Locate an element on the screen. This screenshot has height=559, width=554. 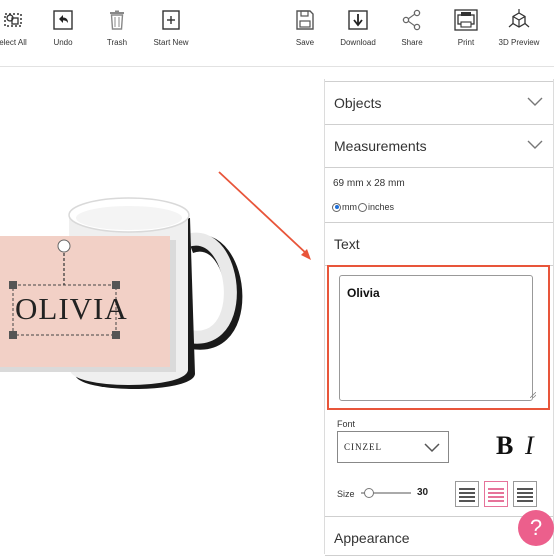
appearance-title: Appearance is located at coordinates (372, 538).